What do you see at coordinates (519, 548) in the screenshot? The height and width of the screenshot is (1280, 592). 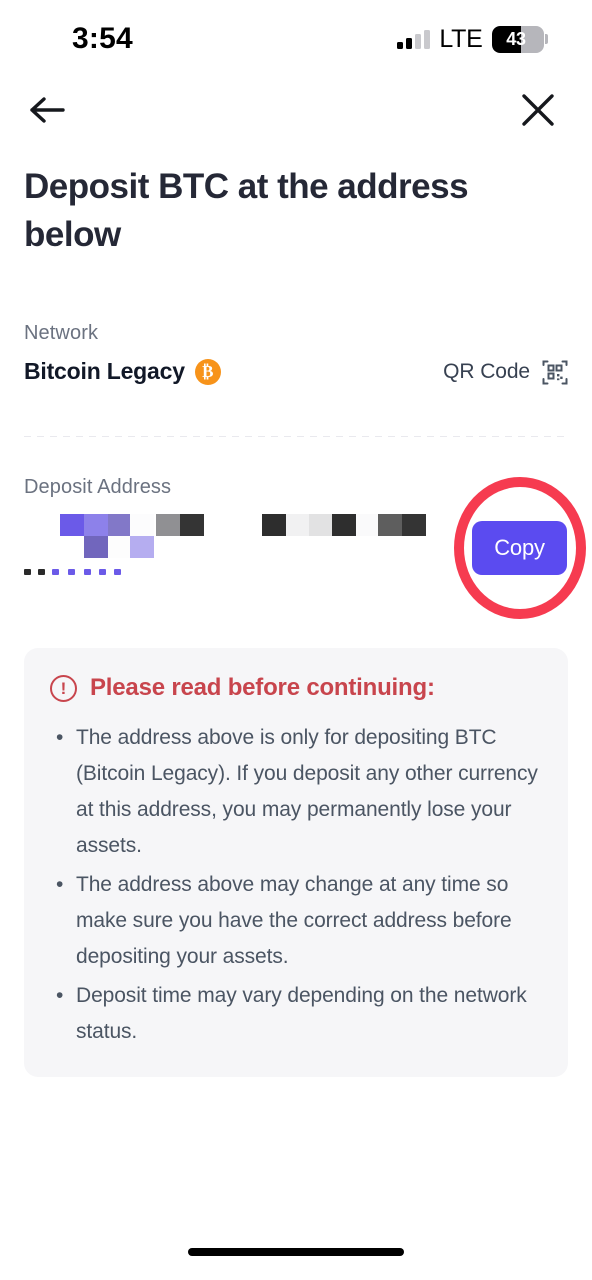 I see `copy-button: Copy` at bounding box center [519, 548].